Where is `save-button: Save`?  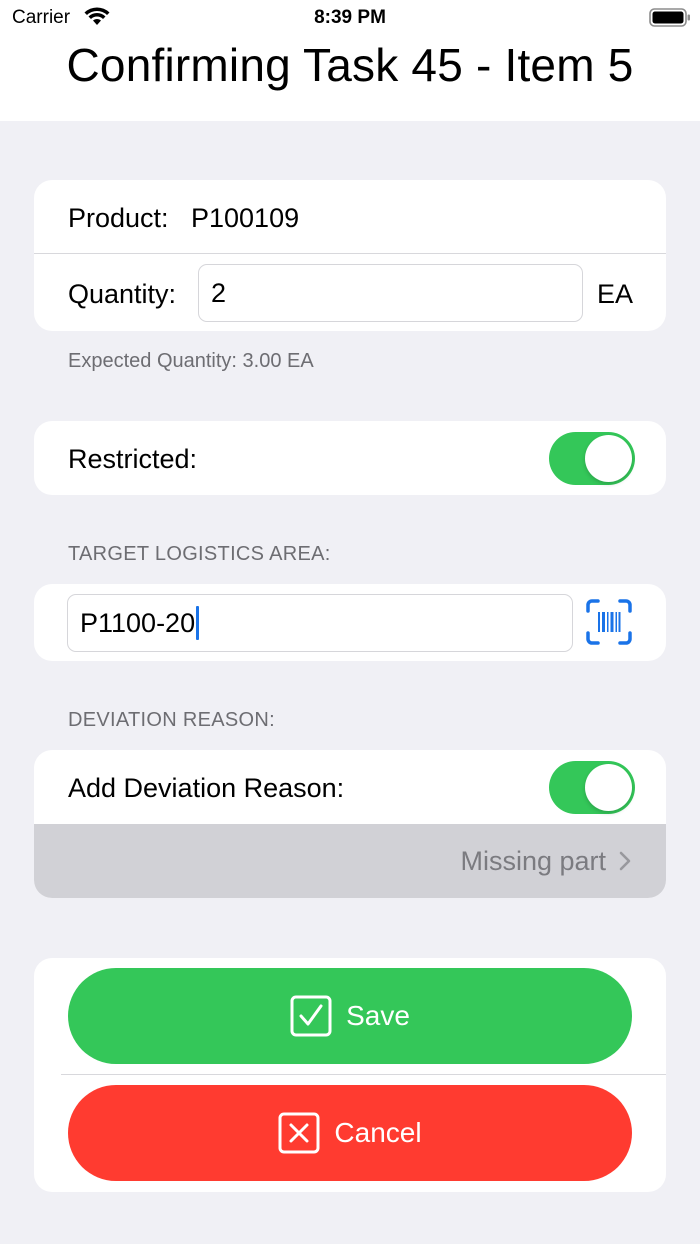
save-button: Save is located at coordinates (350, 1016).